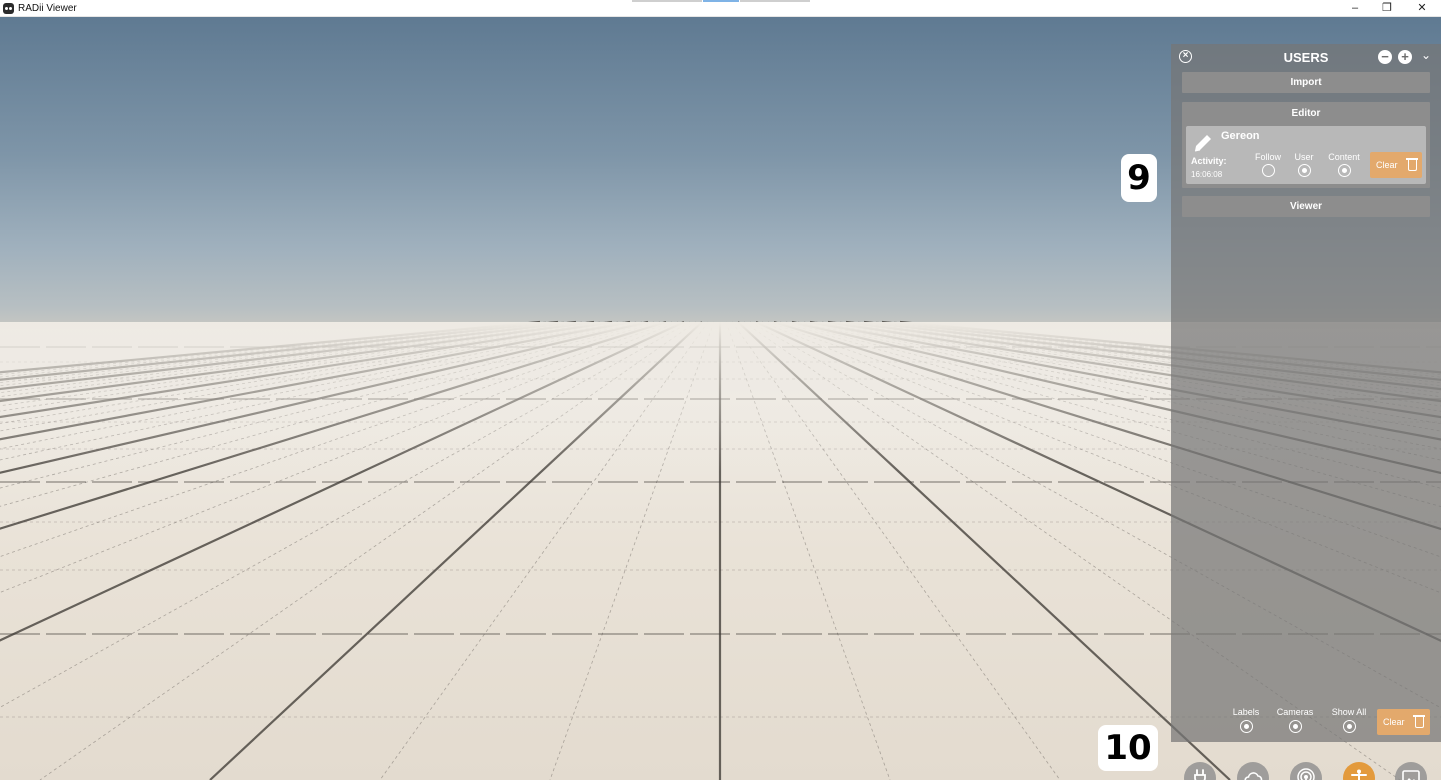  What do you see at coordinates (1268, 170) in the screenshot?
I see `follow-radio` at bounding box center [1268, 170].